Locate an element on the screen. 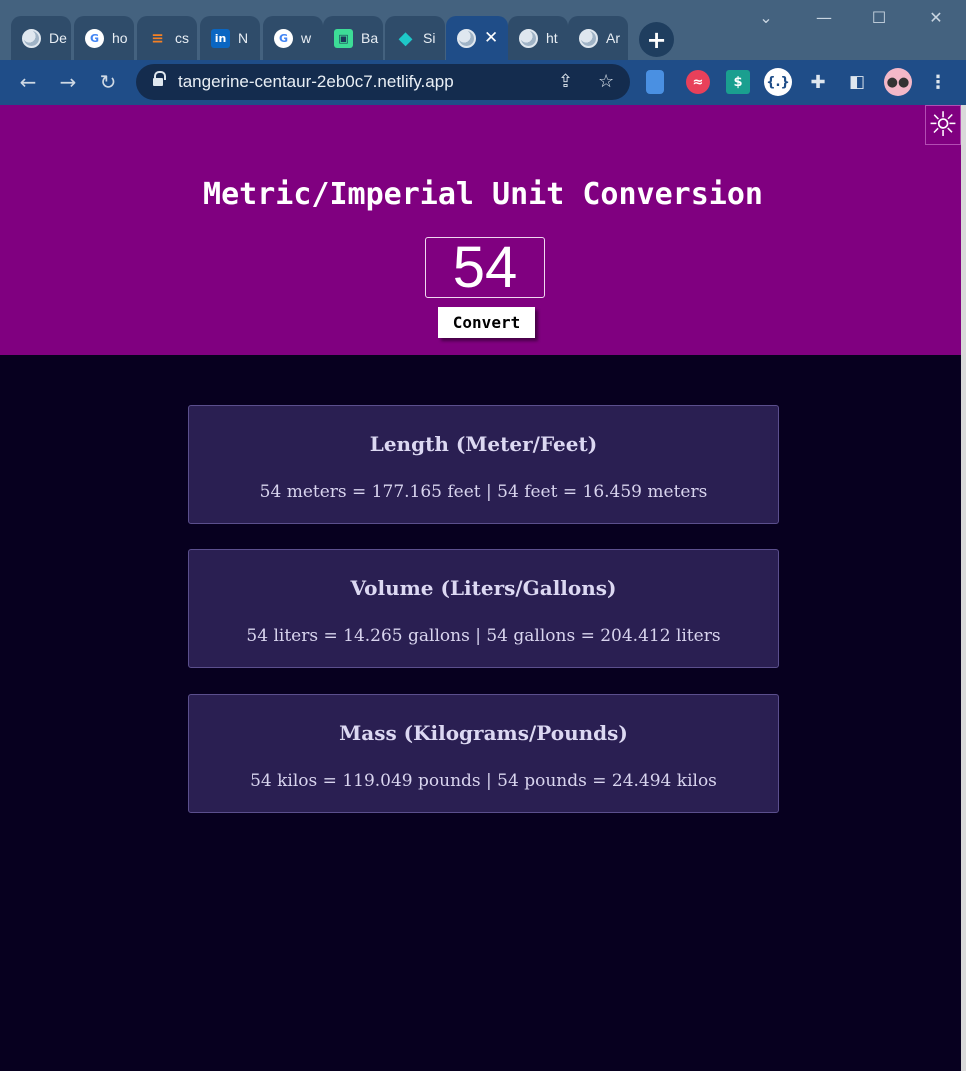 The image size is (966, 1071). tab: ▣ Ba is located at coordinates (353, 38).